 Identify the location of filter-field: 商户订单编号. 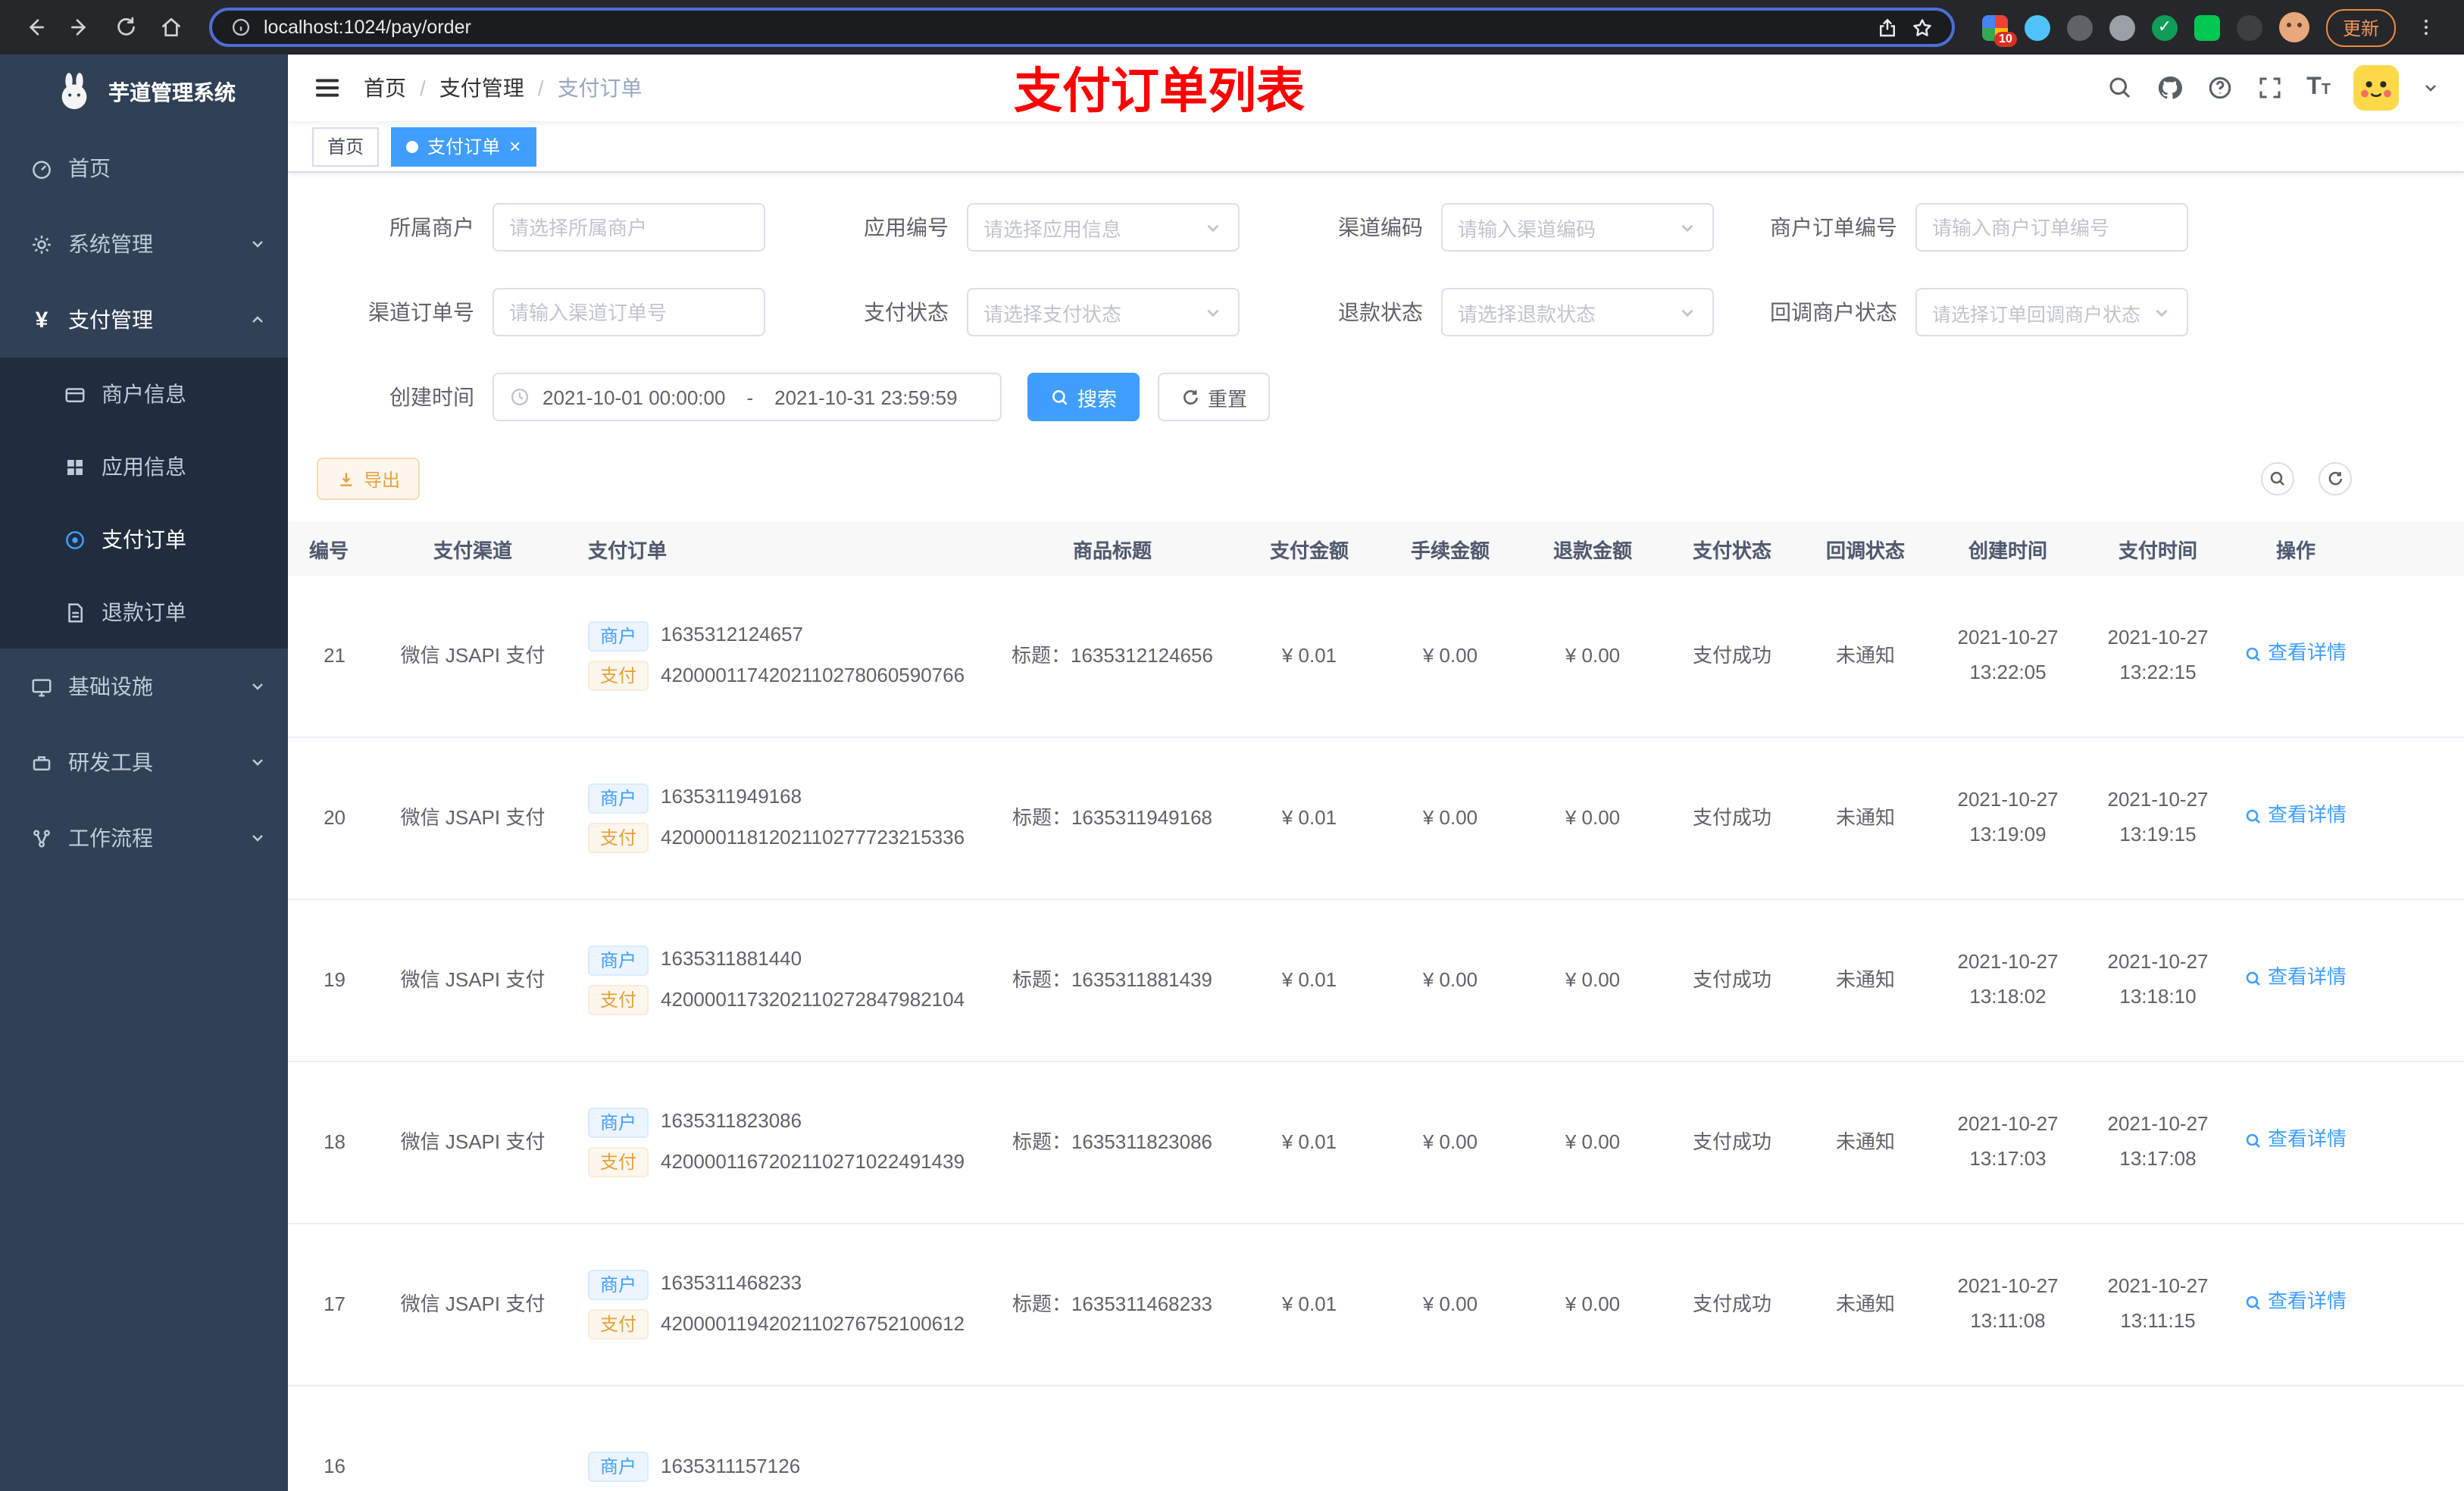
(1973, 227).